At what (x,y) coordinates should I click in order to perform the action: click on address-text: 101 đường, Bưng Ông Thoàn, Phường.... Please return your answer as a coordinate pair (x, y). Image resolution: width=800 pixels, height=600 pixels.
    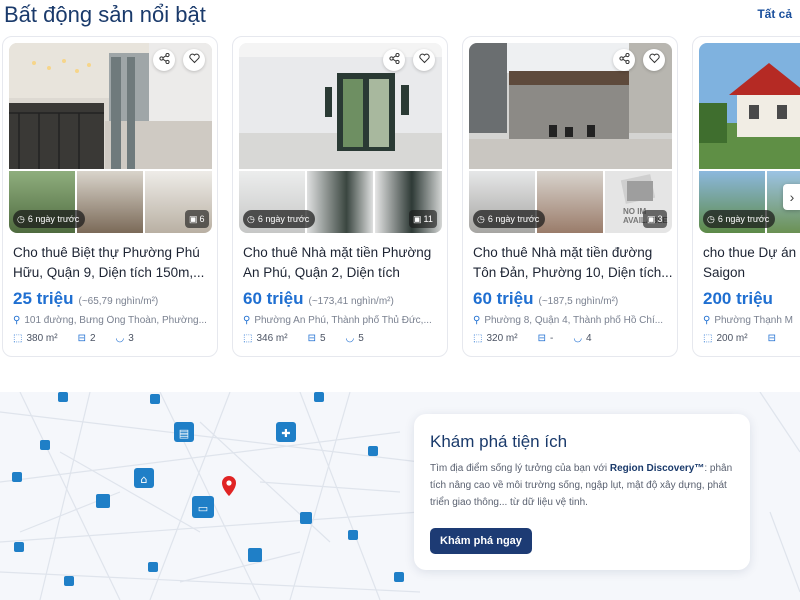
    Looking at the image, I should click on (115, 320).